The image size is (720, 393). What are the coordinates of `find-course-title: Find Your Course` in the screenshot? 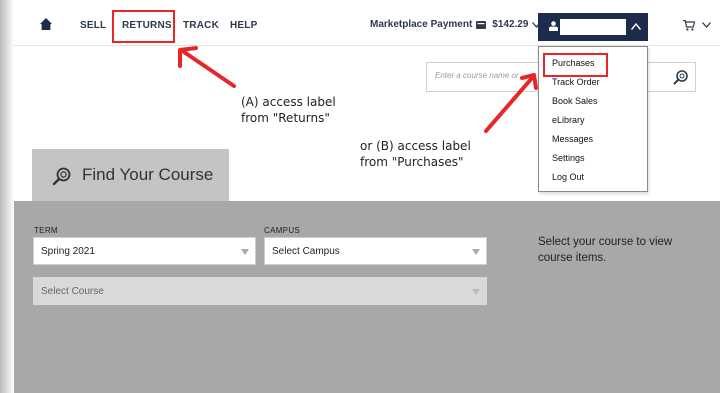 It's located at (148, 174).